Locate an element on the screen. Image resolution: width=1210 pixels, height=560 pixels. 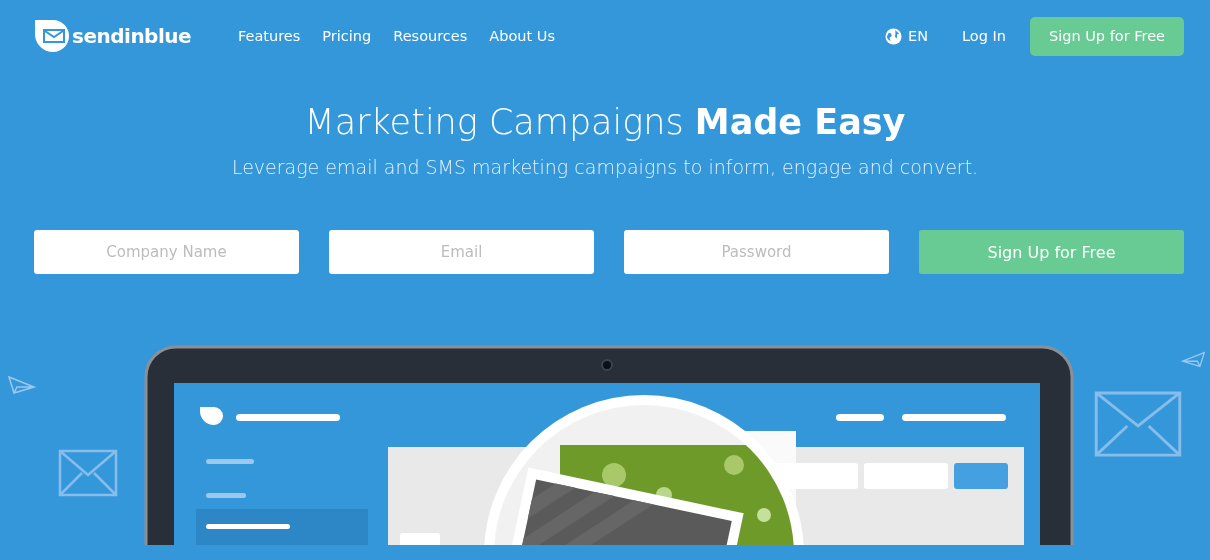
nav-link: Pricing is located at coordinates (347, 36).